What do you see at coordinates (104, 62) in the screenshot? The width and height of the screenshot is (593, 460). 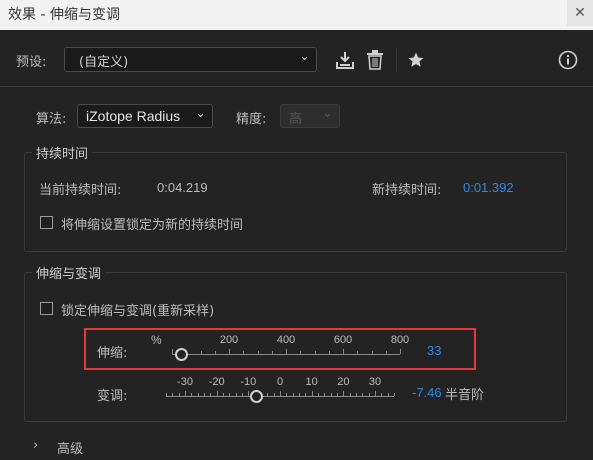 I see `preset-value: (自定义)` at bounding box center [104, 62].